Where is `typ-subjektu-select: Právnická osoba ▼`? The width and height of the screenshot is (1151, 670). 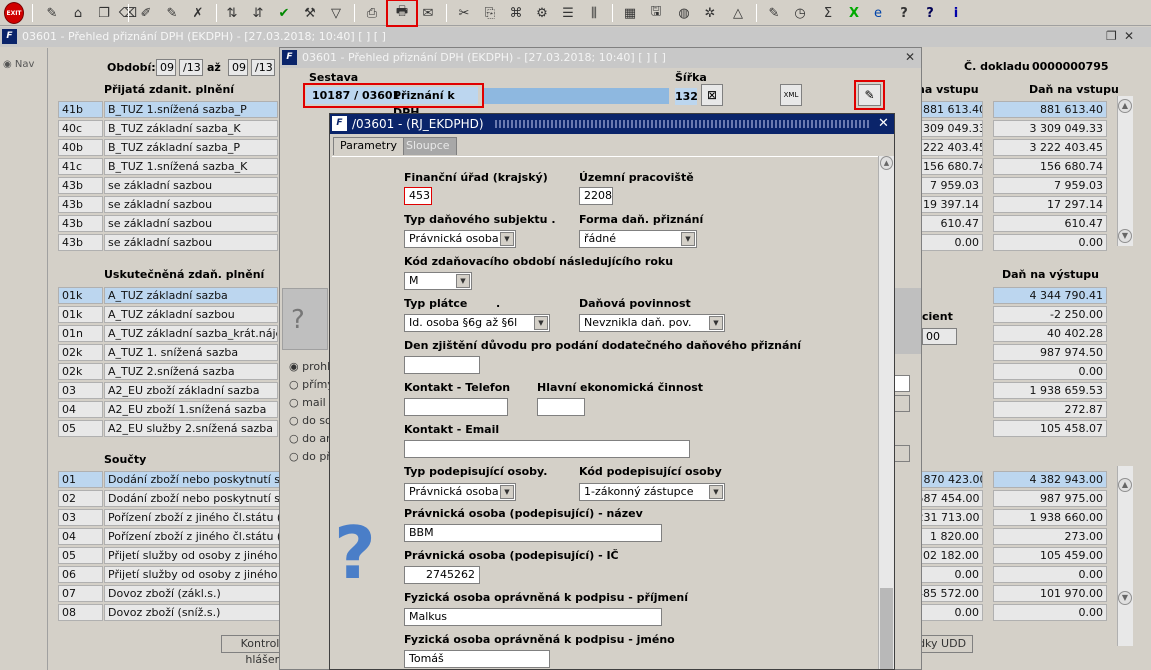
typ-subjektu-select: Právnická osoba ▼ is located at coordinates (460, 239).